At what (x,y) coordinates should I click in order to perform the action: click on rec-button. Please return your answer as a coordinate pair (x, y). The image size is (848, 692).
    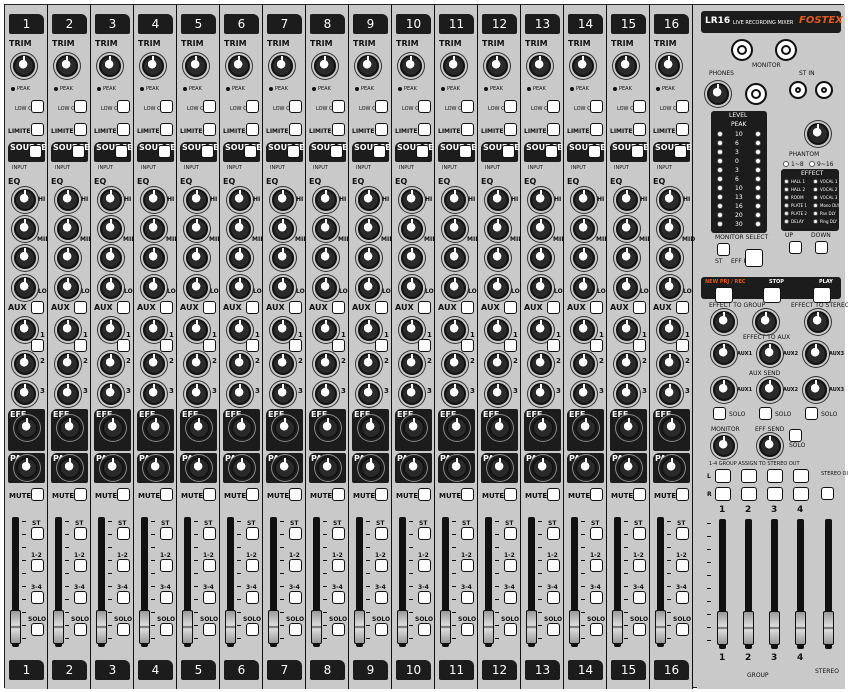
    Looking at the image, I should click on (724, 295).